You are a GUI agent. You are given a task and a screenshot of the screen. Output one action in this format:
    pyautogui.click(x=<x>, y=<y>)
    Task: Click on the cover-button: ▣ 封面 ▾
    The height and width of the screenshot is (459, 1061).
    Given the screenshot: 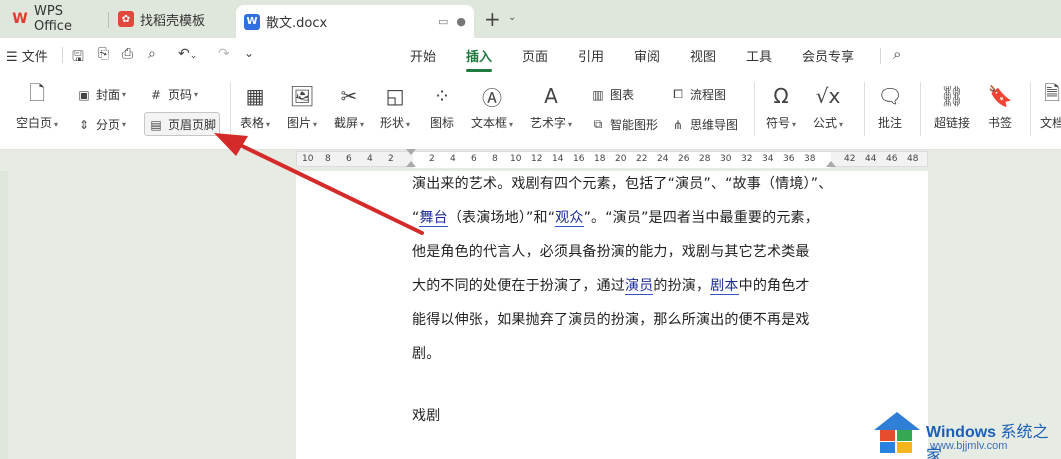 What is the action you would take?
    pyautogui.click(x=101, y=94)
    